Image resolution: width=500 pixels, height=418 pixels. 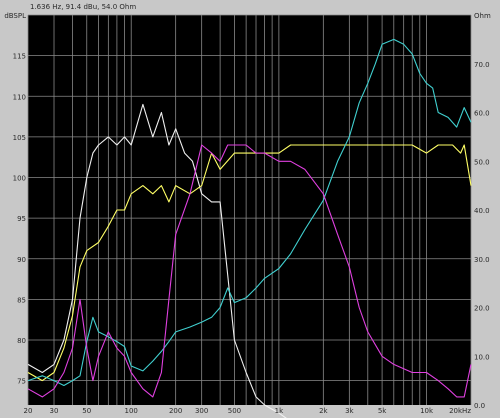 What do you see at coordinates (234, 411) in the screenshot?
I see `x-tick-label: 500` at bounding box center [234, 411].